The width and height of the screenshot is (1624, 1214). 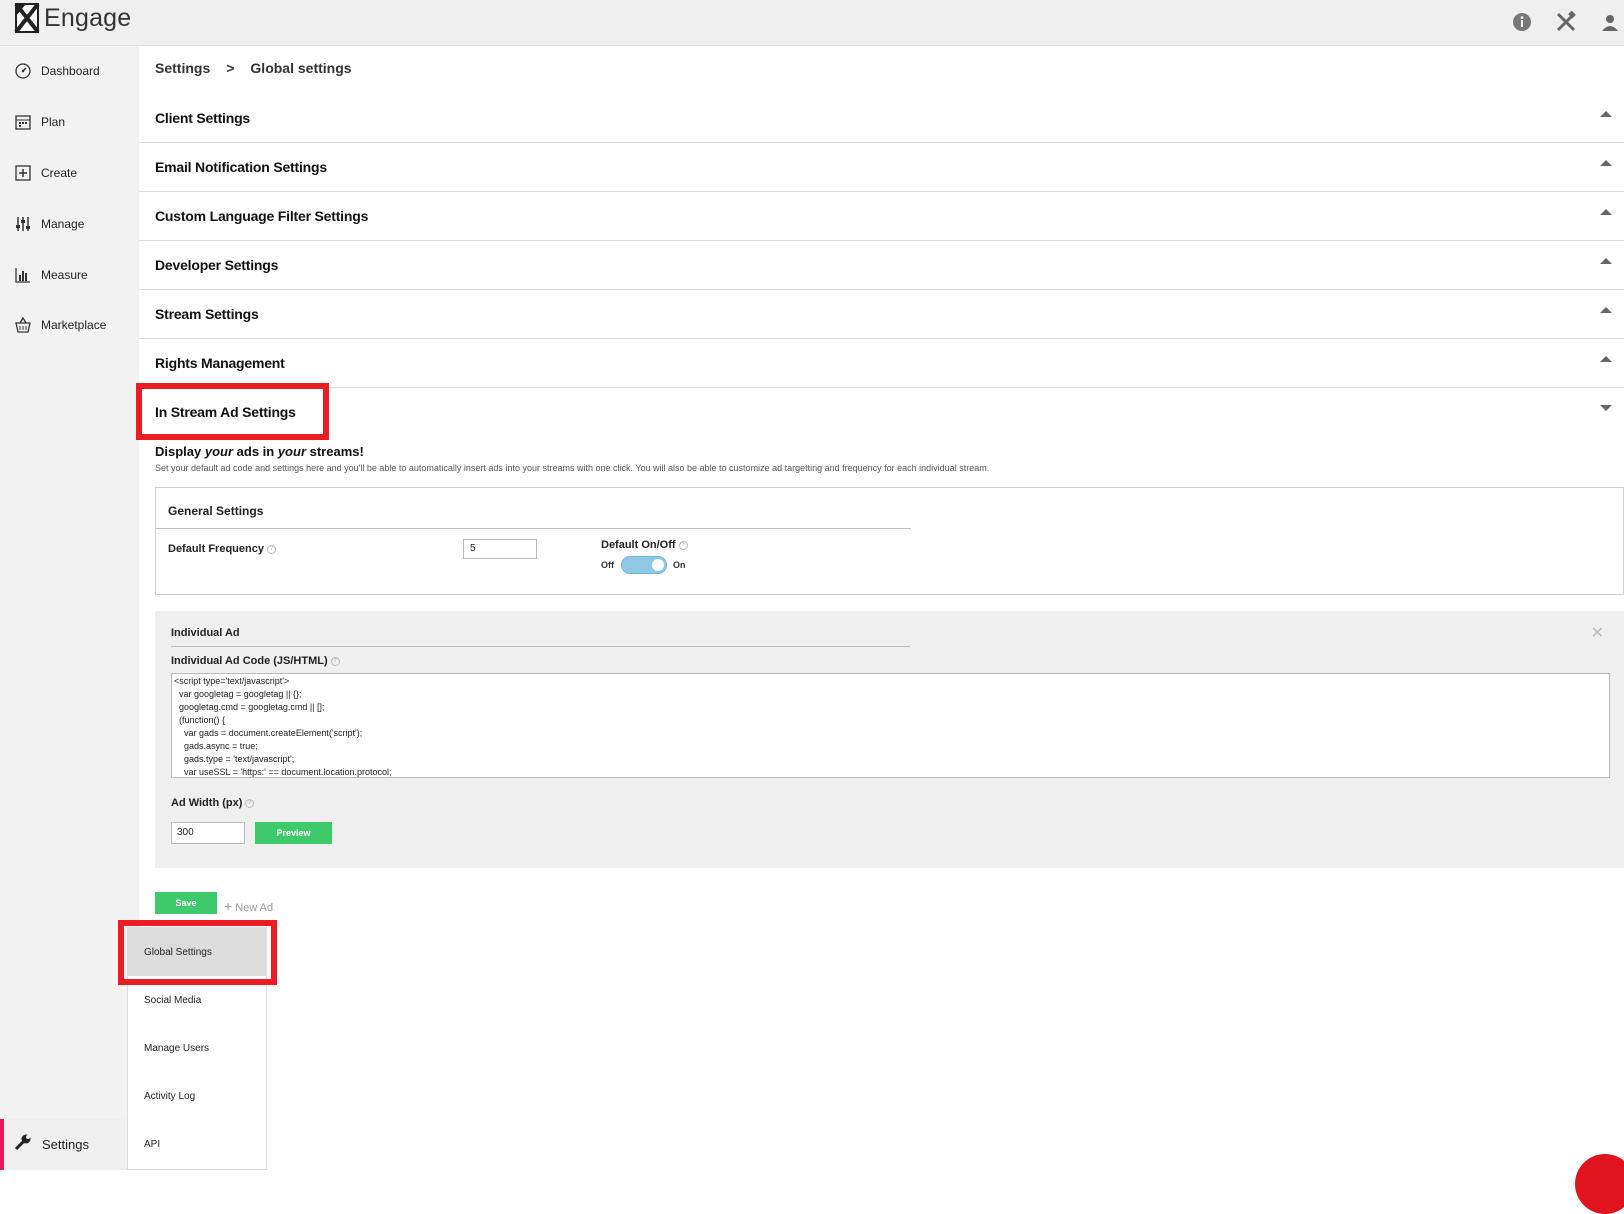 I want to click on ad-width-label: Ad Width (px)?, so click(x=213, y=803).